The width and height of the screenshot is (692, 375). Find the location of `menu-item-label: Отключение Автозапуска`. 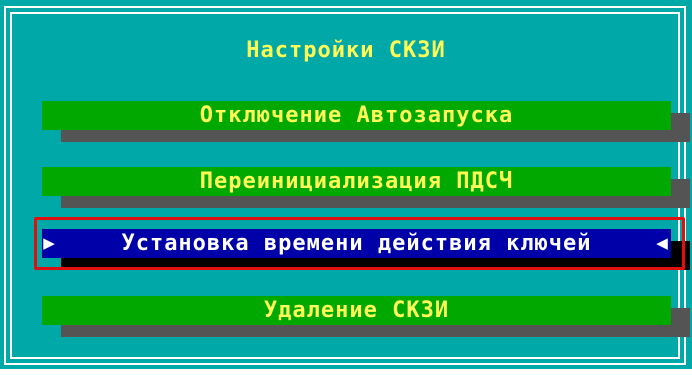

menu-item-label: Отключение Автозапуска is located at coordinates (356, 115).